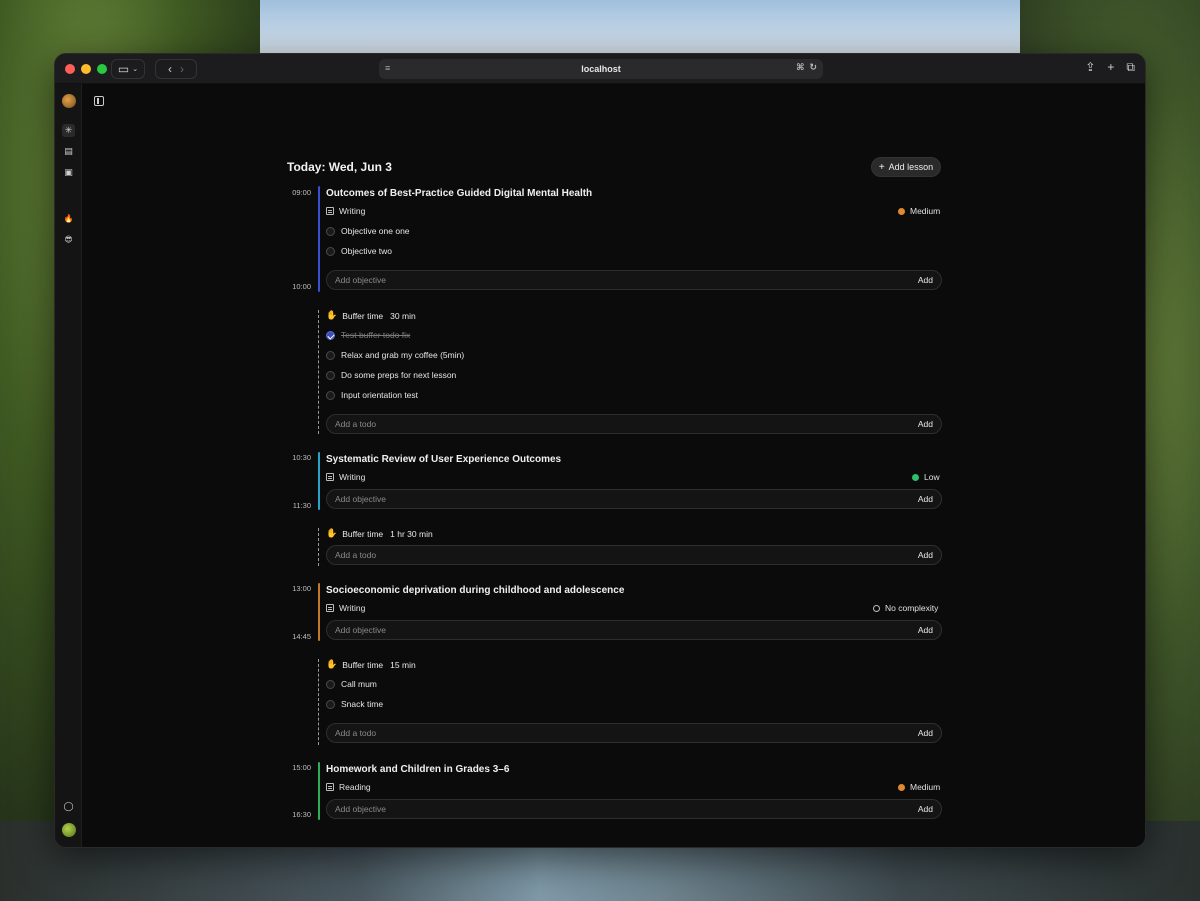  I want to click on archive-icon: ▣, so click(68, 172).